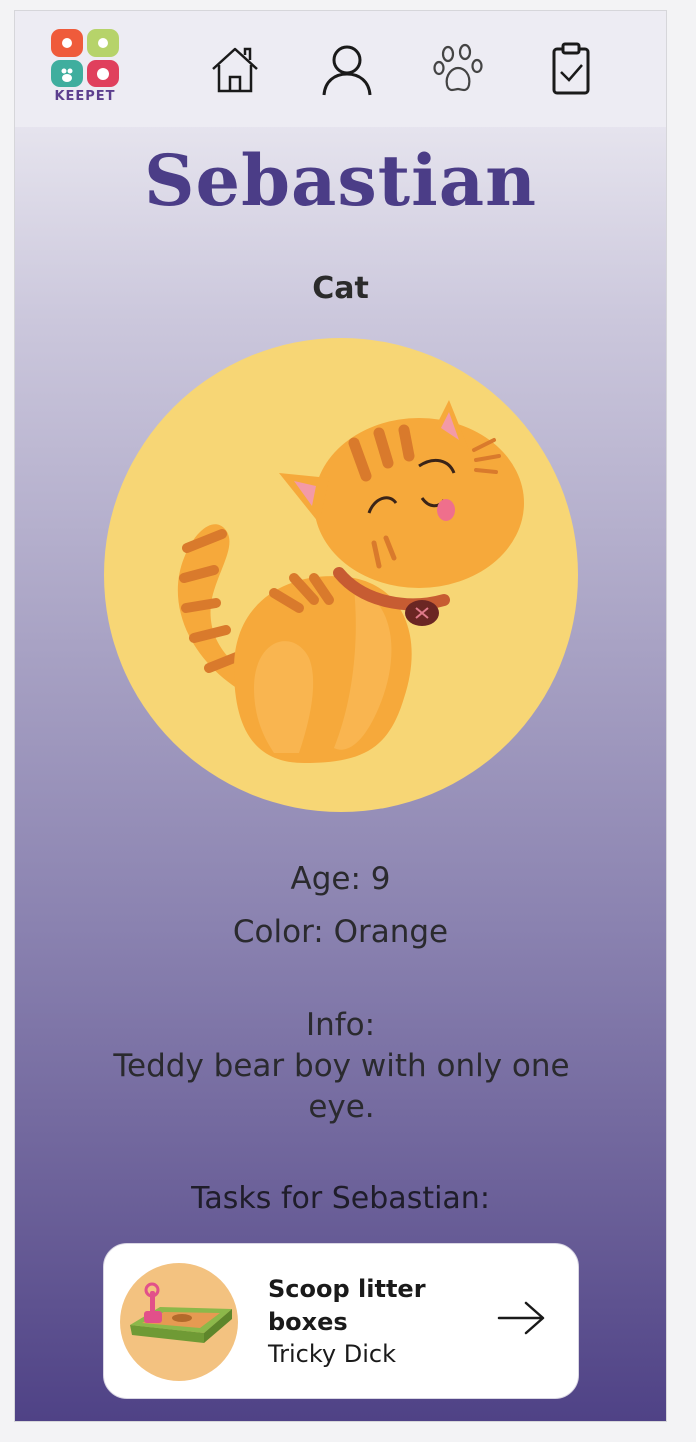  I want to click on top-navbar: KEEPET, so click(340, 69).